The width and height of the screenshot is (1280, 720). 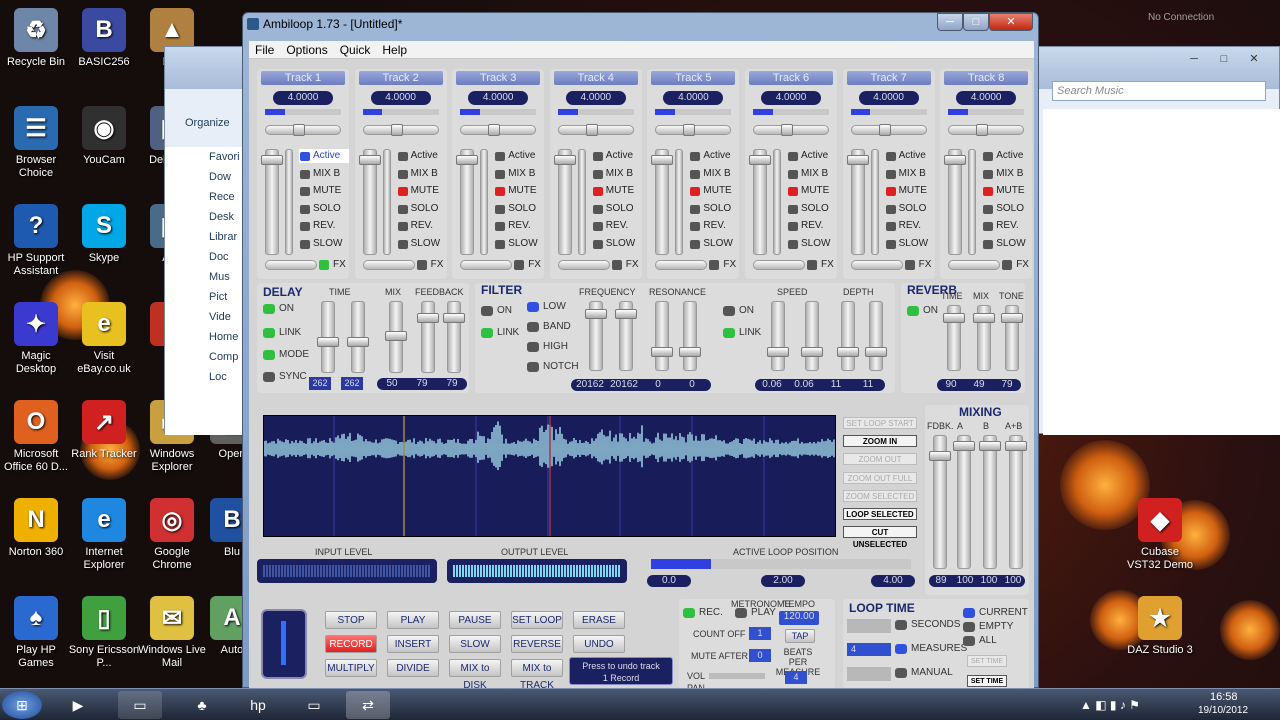 I want to click on track-btn-solo: SOLO, so click(x=422, y=209).